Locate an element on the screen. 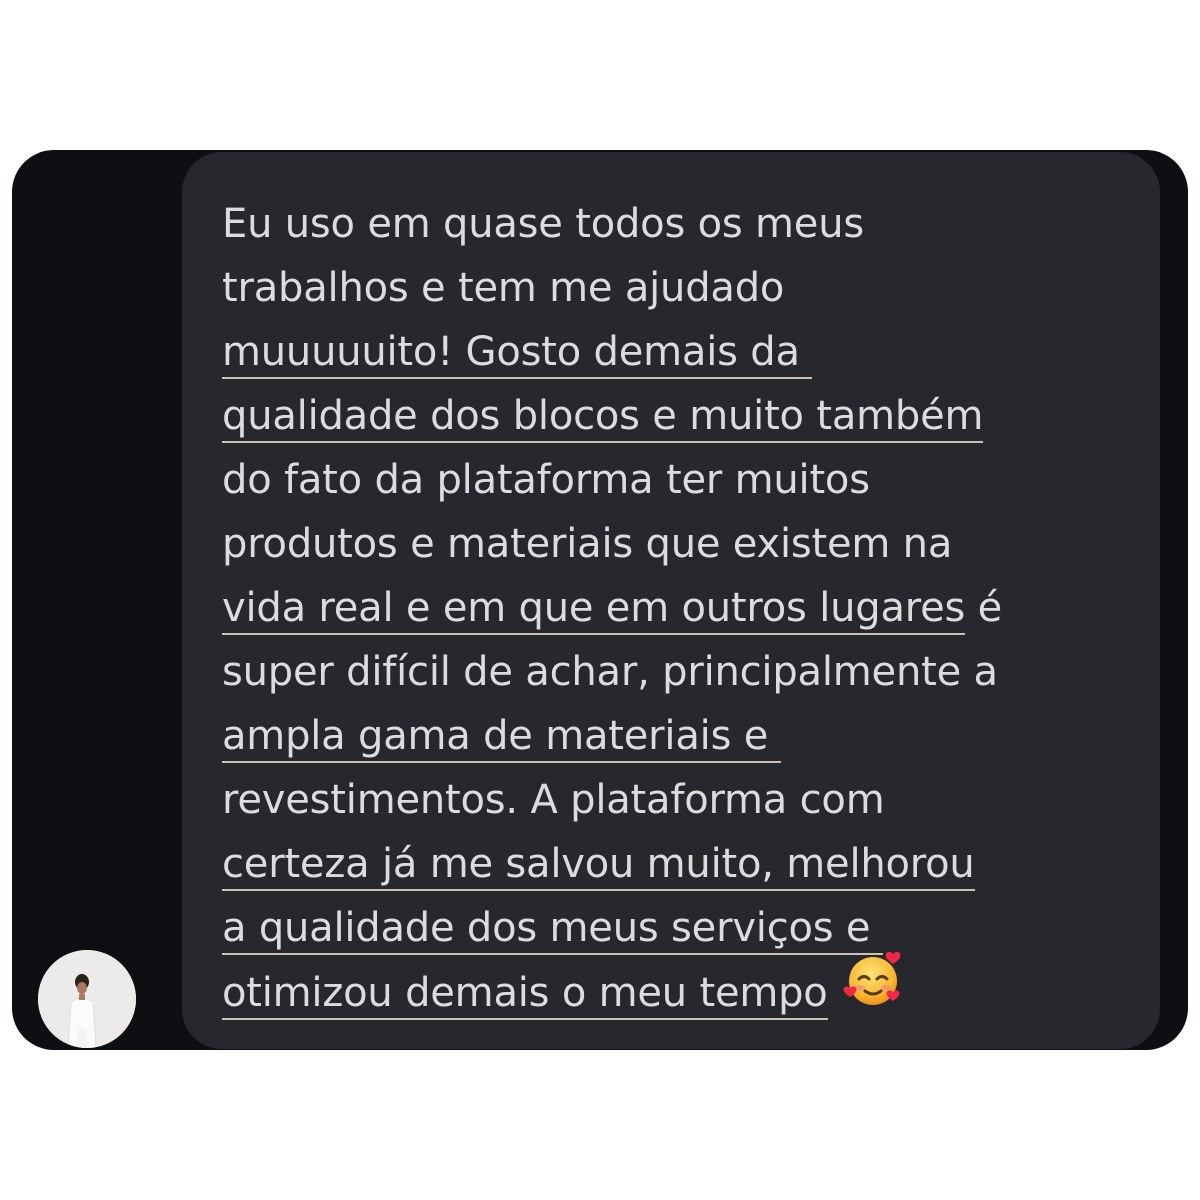 The image size is (1200, 1200). message-line-text: Eu uso em quase todos os meus is located at coordinates (543, 224).